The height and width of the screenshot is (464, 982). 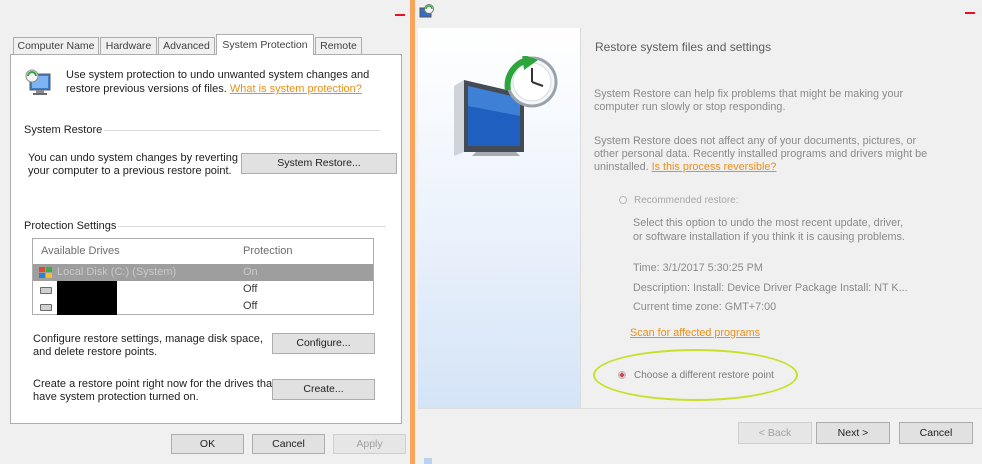 What do you see at coordinates (80, 251) in the screenshot?
I see `column-available-drives: Available Drives` at bounding box center [80, 251].